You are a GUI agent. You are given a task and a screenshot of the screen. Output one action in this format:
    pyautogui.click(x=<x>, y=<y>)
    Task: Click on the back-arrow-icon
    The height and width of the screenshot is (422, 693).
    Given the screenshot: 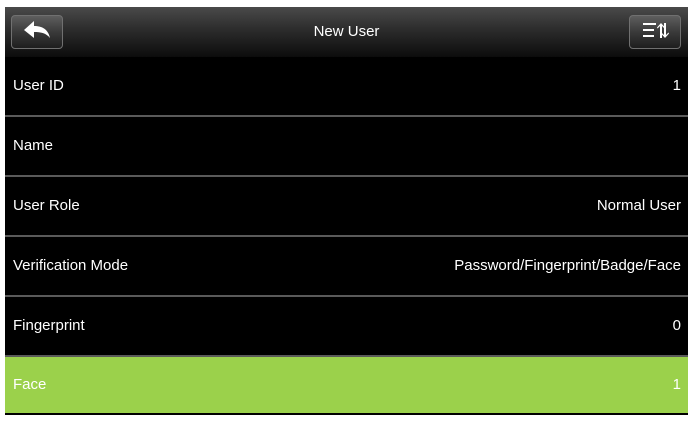 What is the action you would take?
    pyautogui.click(x=37, y=32)
    